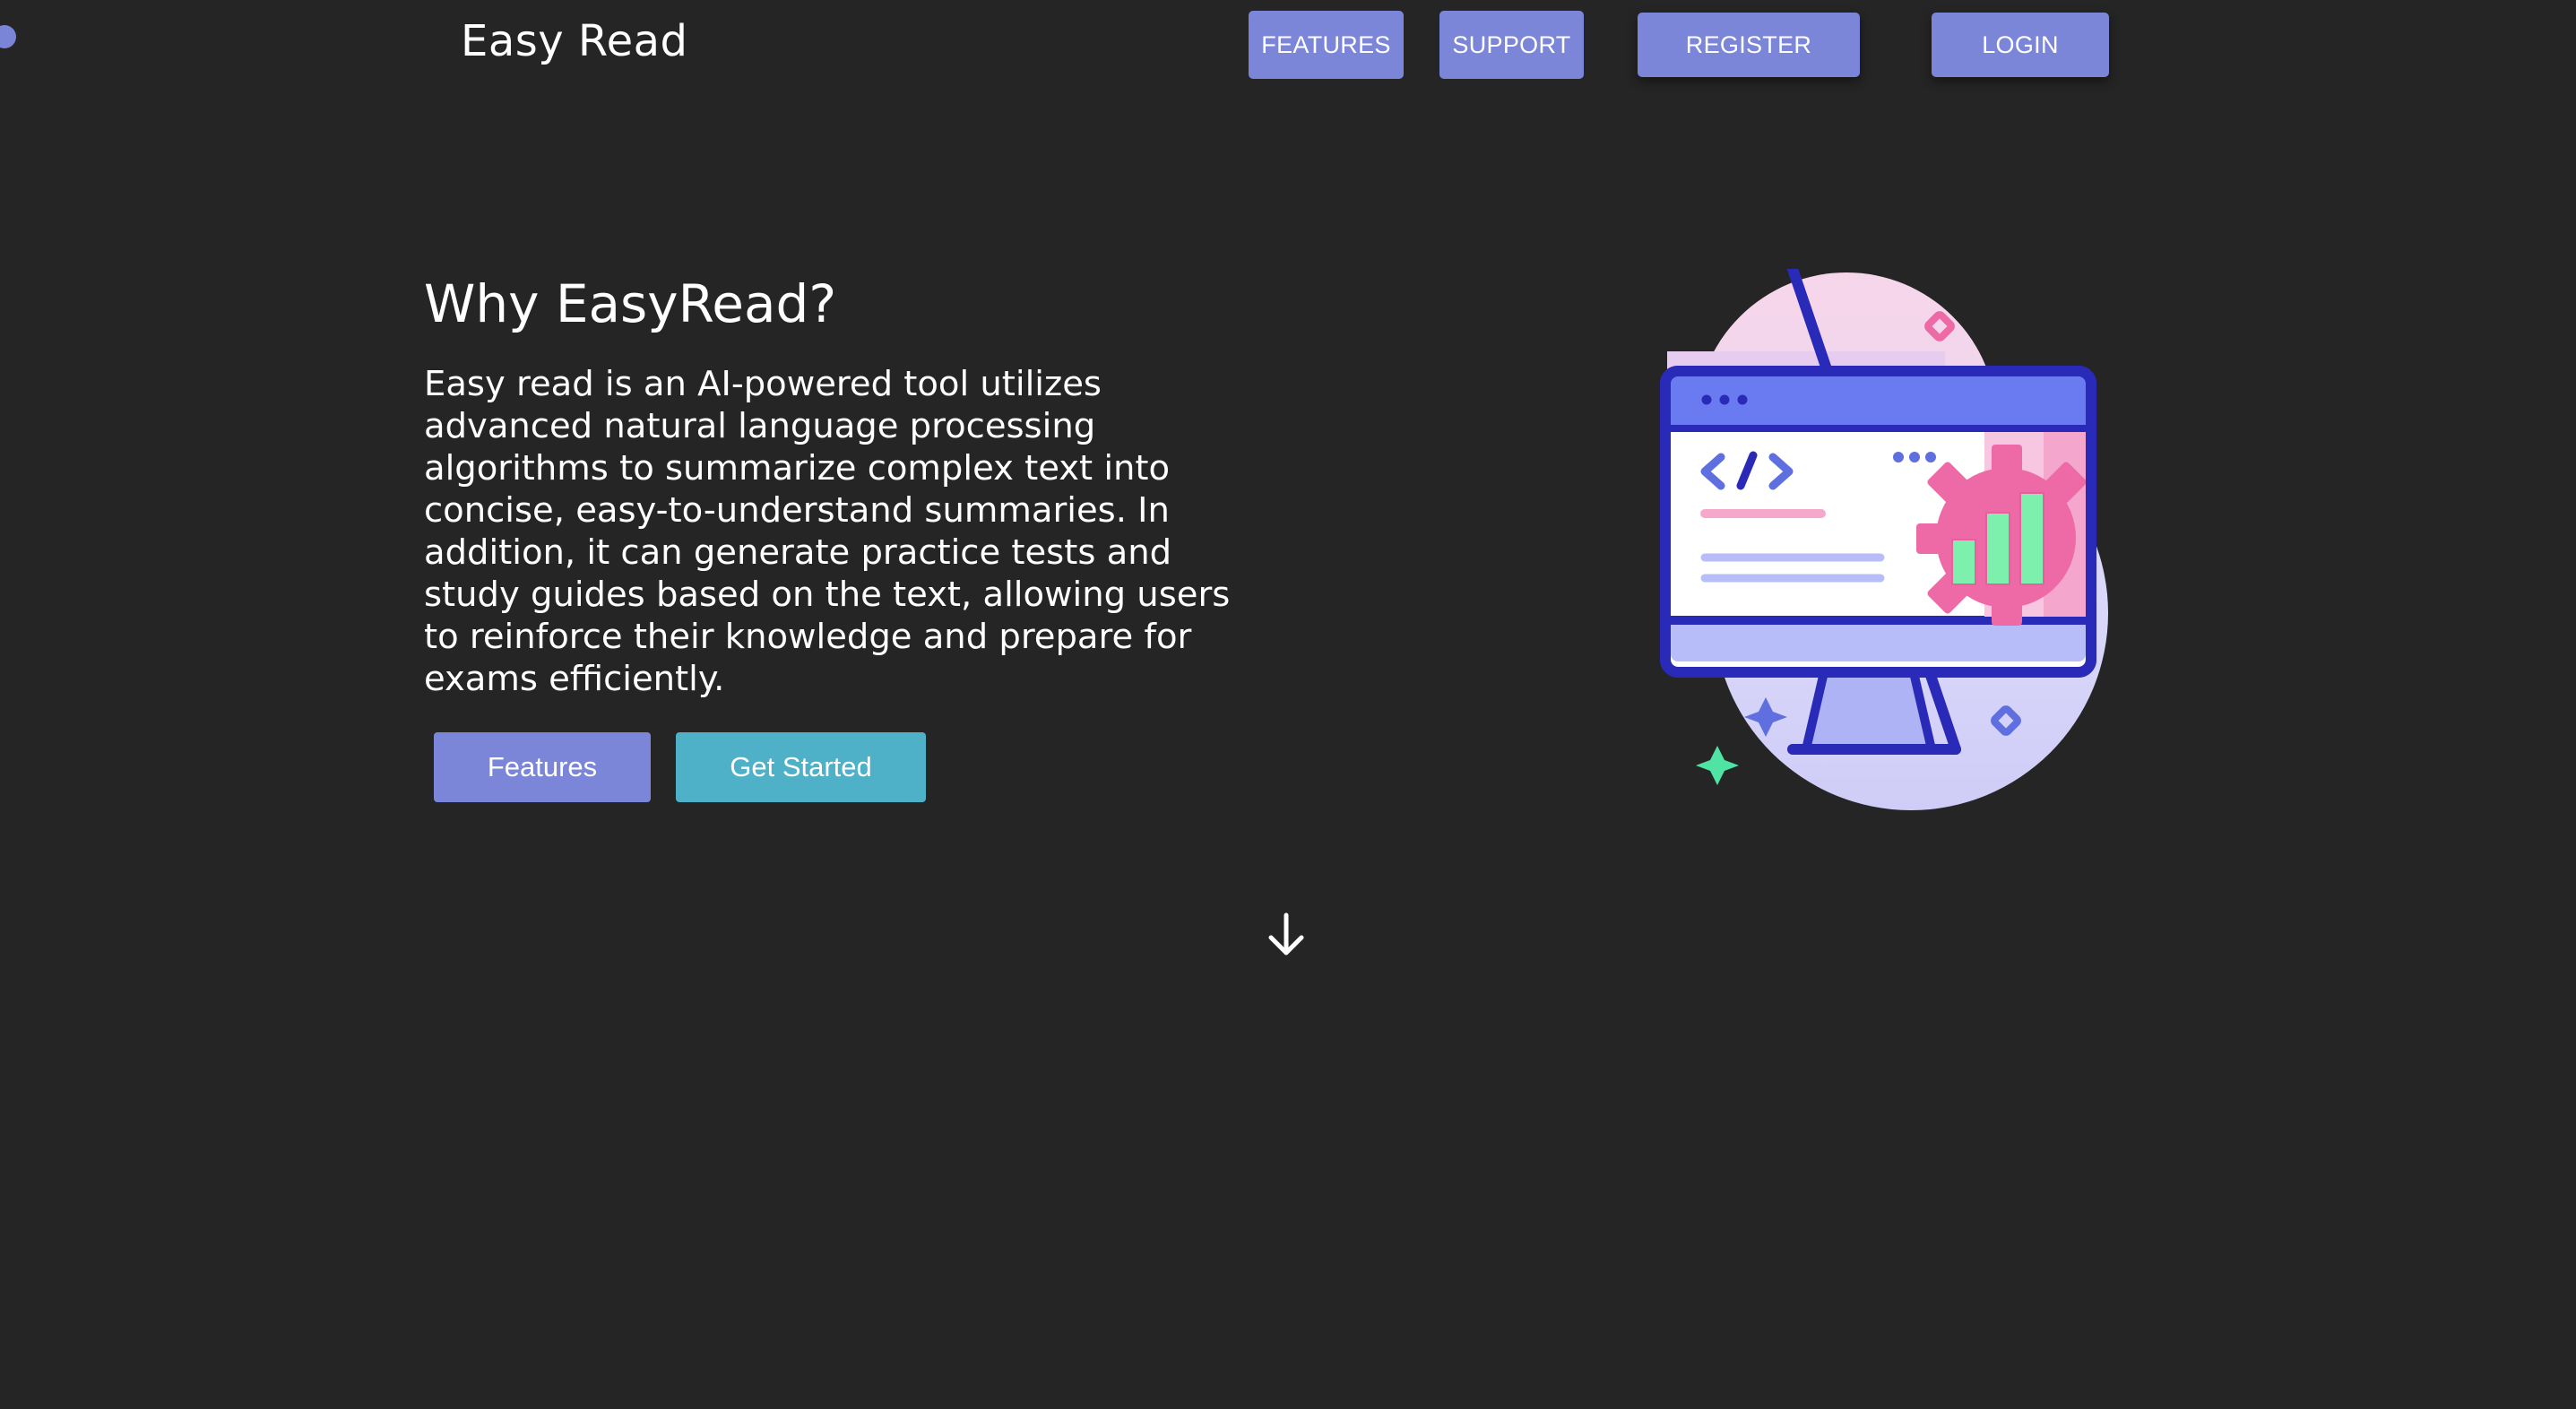  I want to click on nav-login-button: LOGIN, so click(2020, 45).